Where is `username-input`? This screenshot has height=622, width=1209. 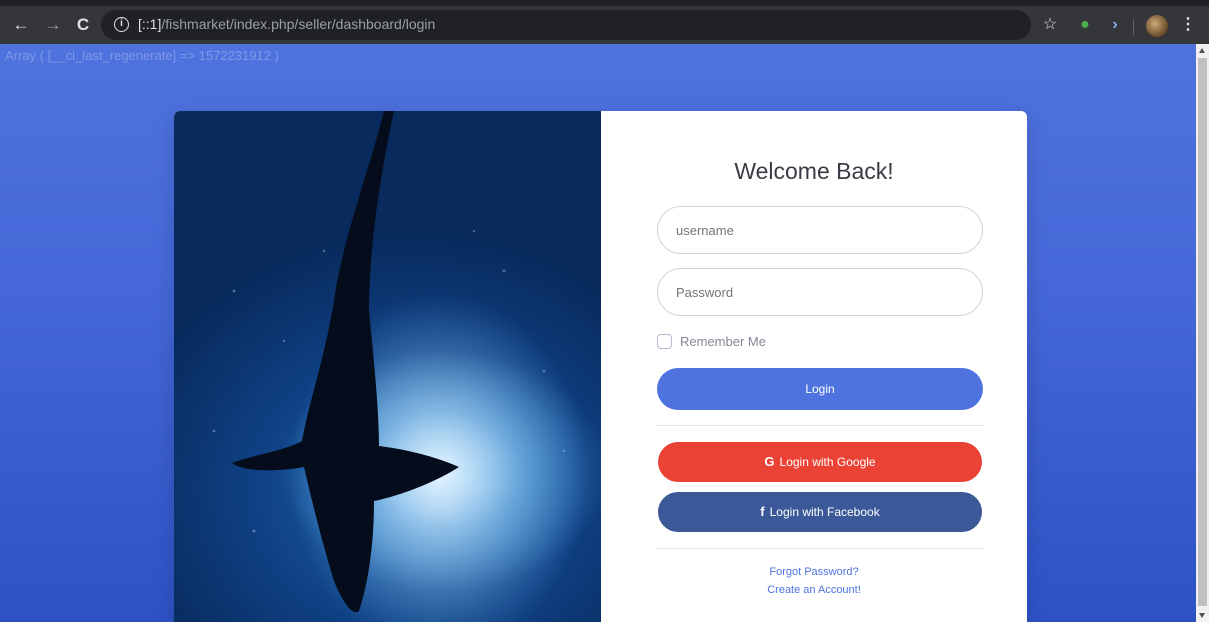
username-input is located at coordinates (820, 230).